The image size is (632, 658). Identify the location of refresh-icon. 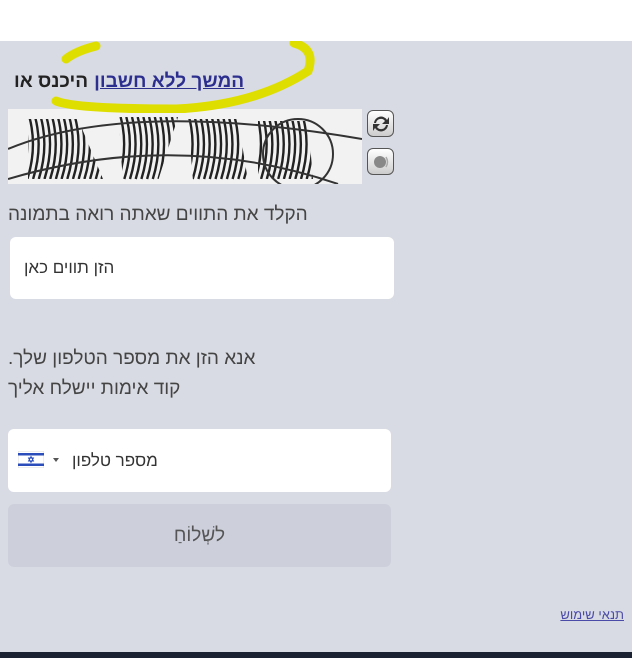
(380, 123).